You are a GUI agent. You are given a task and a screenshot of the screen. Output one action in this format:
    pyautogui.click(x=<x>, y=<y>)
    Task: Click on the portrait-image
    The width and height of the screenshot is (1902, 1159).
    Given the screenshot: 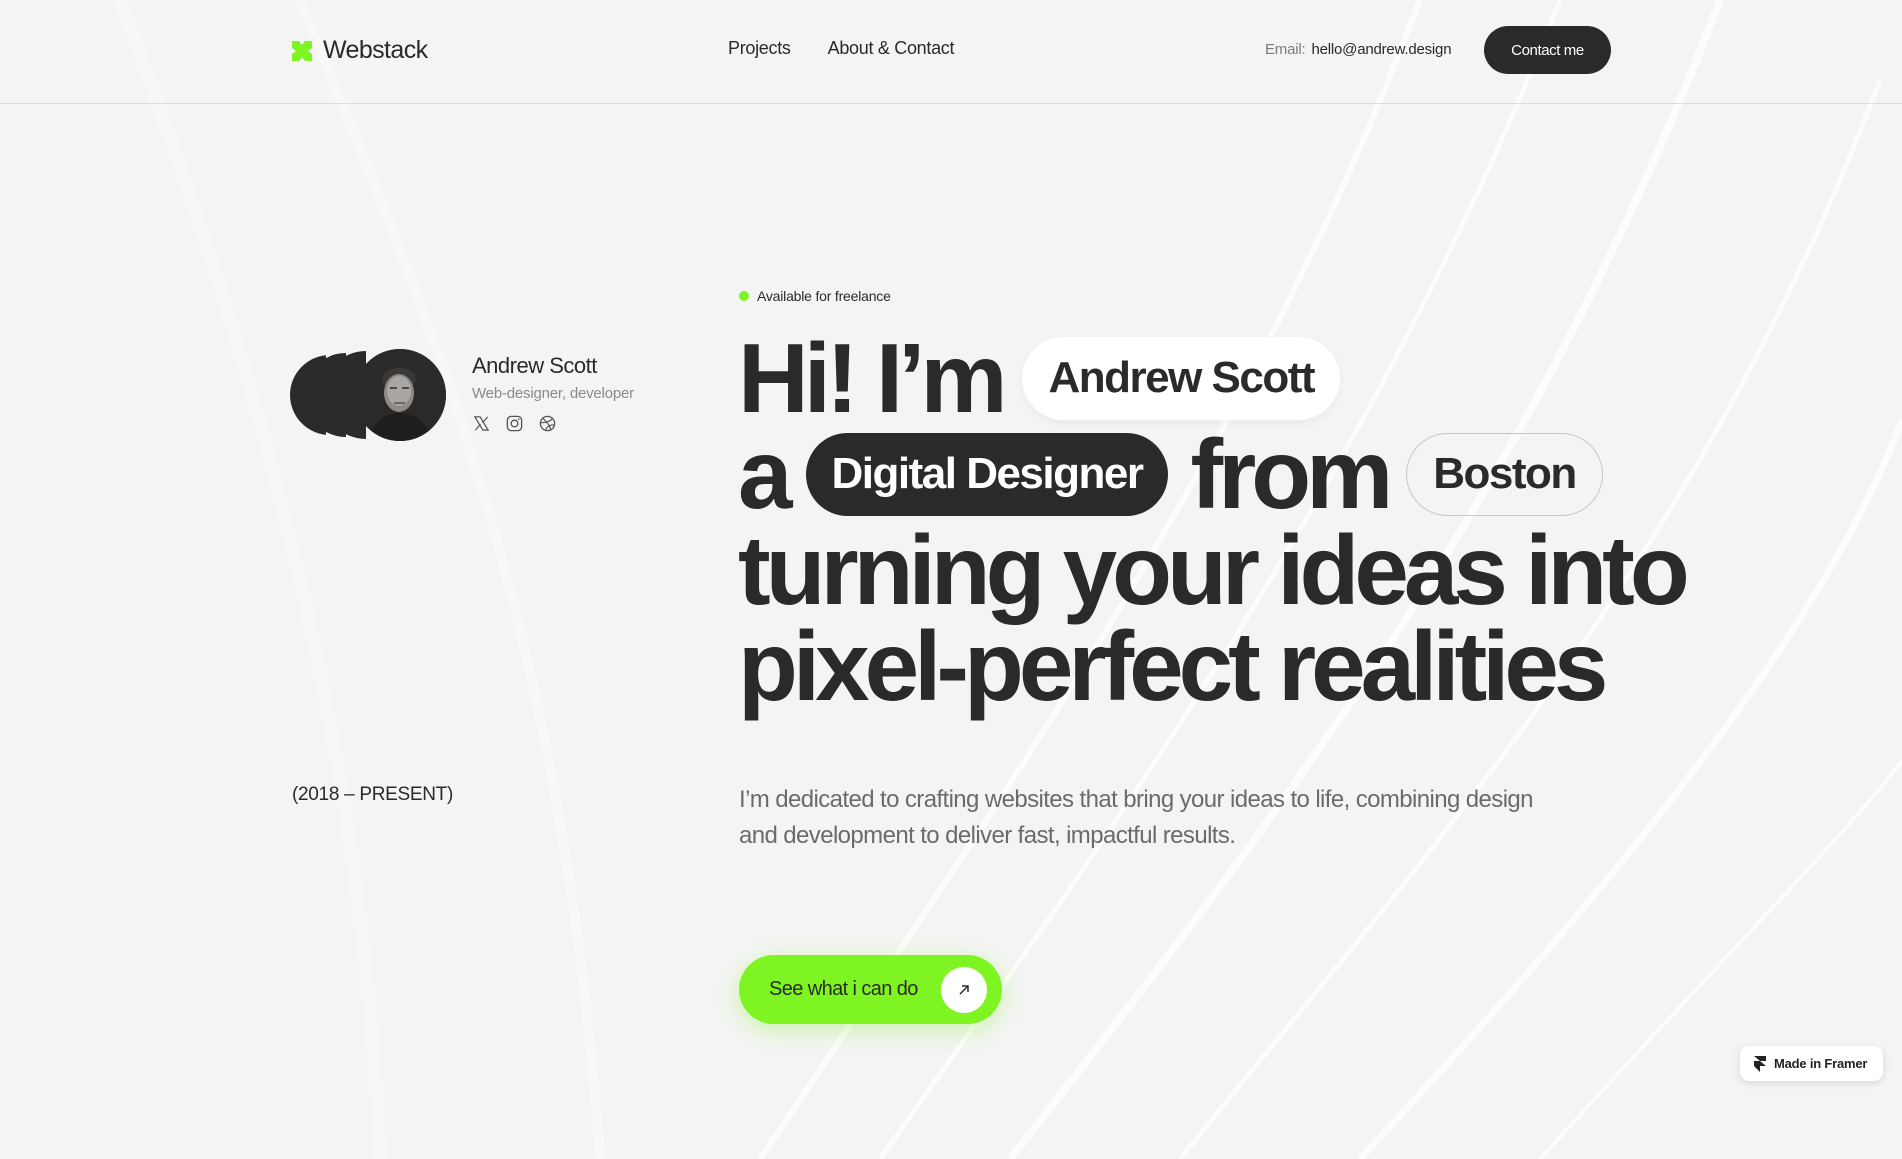 What is the action you would take?
    pyautogui.click(x=400, y=395)
    